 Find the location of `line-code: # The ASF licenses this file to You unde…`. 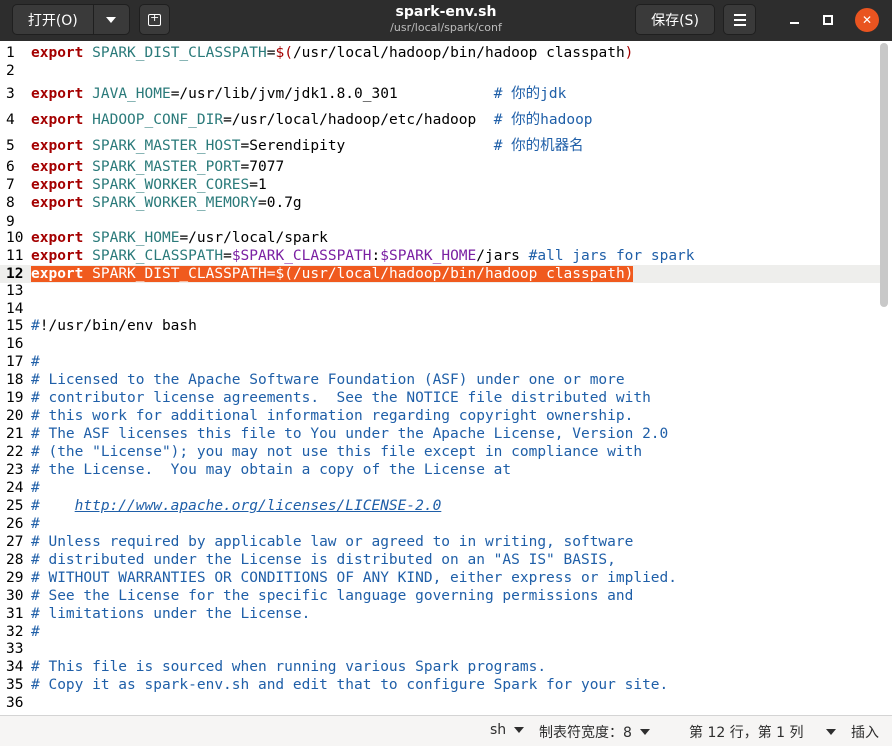

line-code: # The ASF licenses this file to You unde… is located at coordinates (350, 434).